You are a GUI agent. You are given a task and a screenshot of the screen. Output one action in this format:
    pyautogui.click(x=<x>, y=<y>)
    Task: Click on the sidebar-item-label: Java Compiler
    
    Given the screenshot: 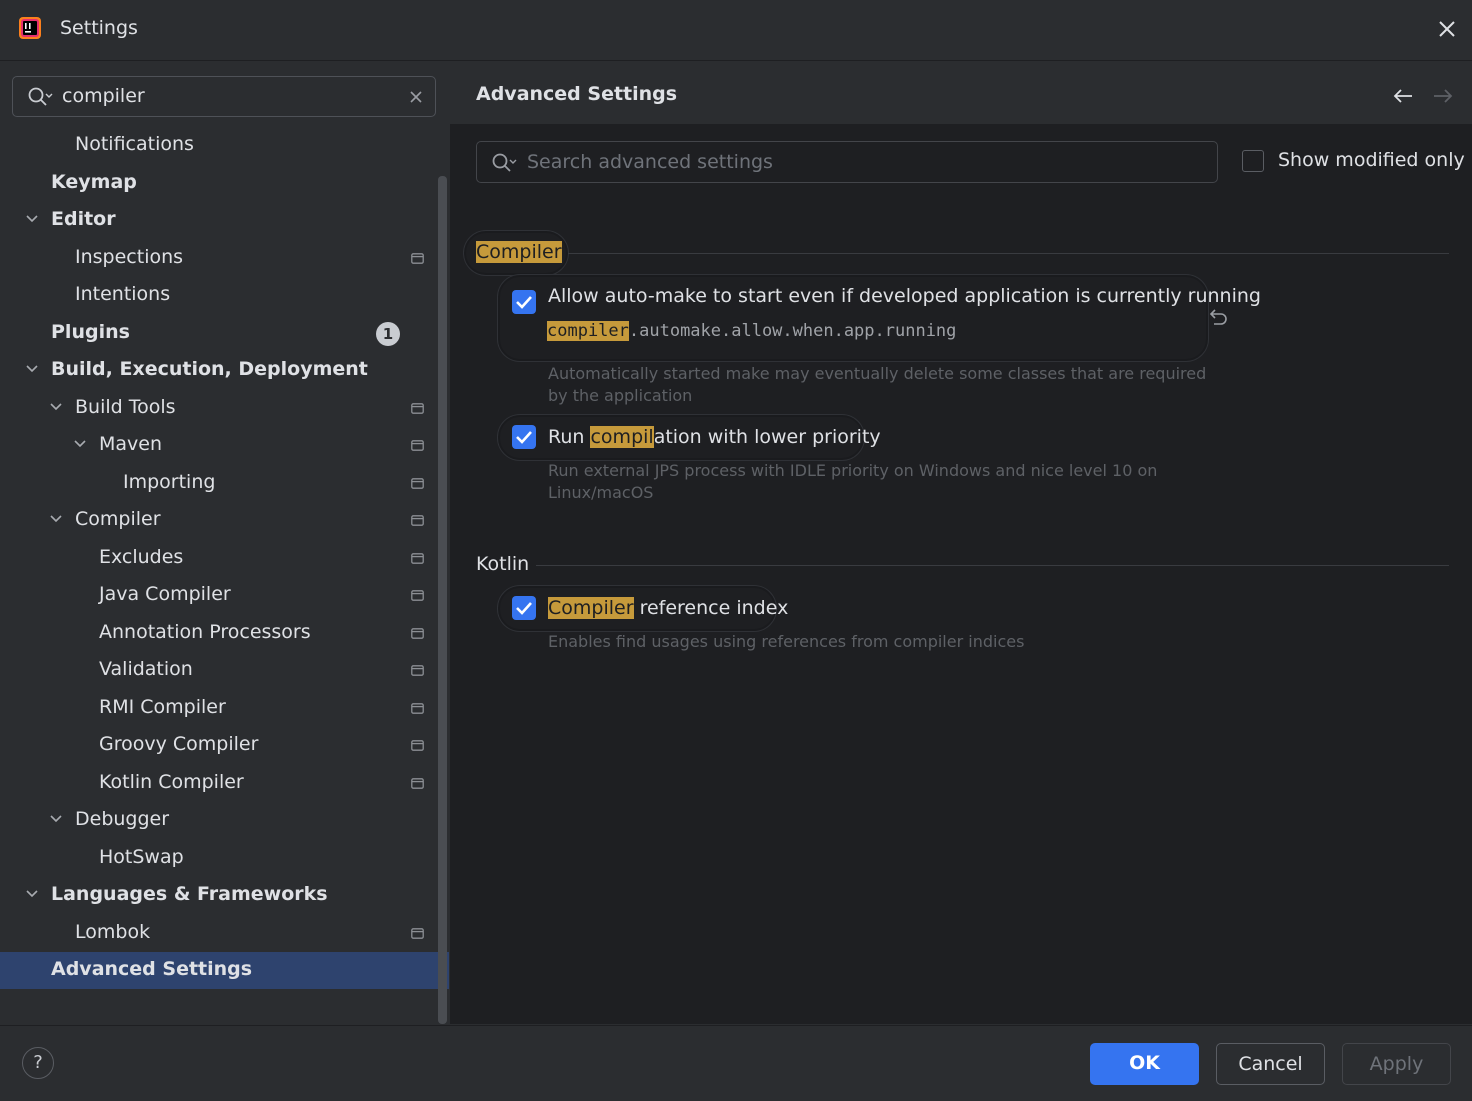 What is the action you would take?
    pyautogui.click(x=165, y=594)
    